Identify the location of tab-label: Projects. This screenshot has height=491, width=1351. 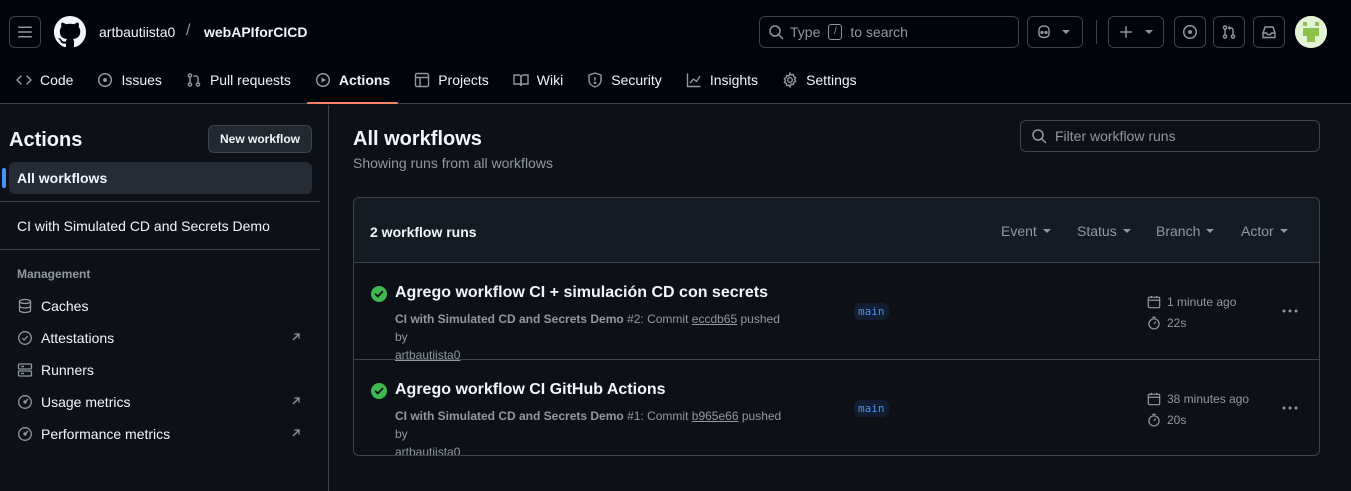
(463, 80).